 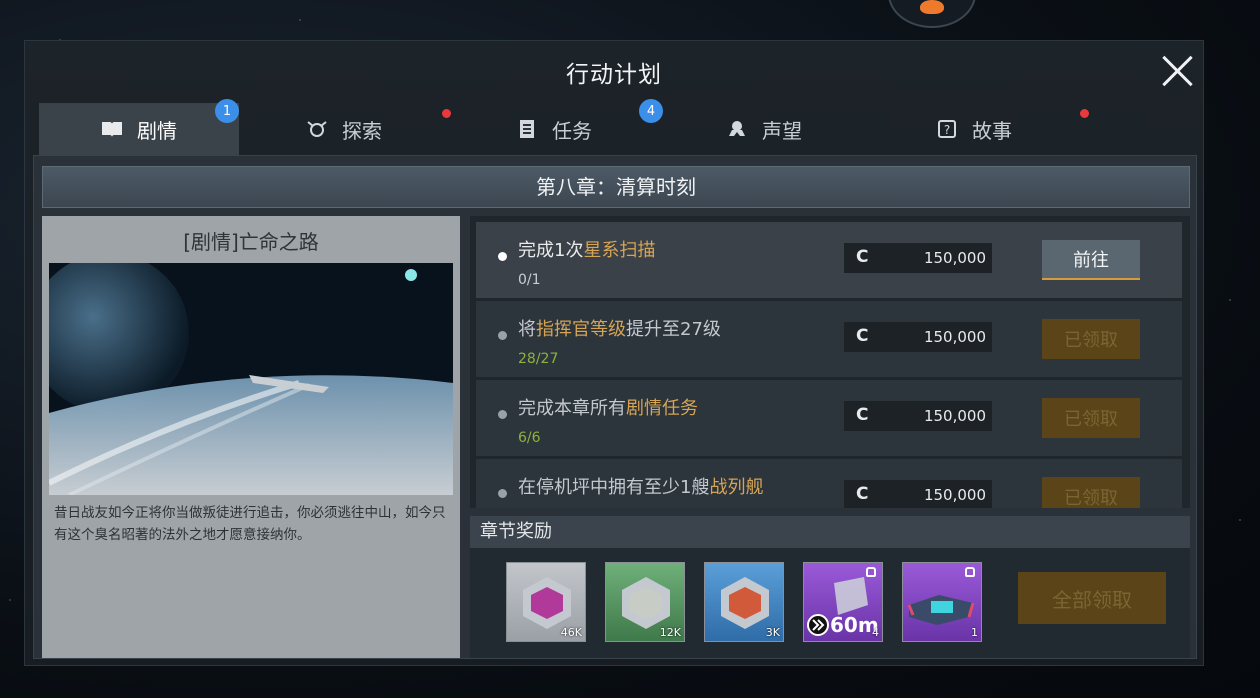 What do you see at coordinates (1091, 260) in the screenshot?
I see `go-button: 前往` at bounding box center [1091, 260].